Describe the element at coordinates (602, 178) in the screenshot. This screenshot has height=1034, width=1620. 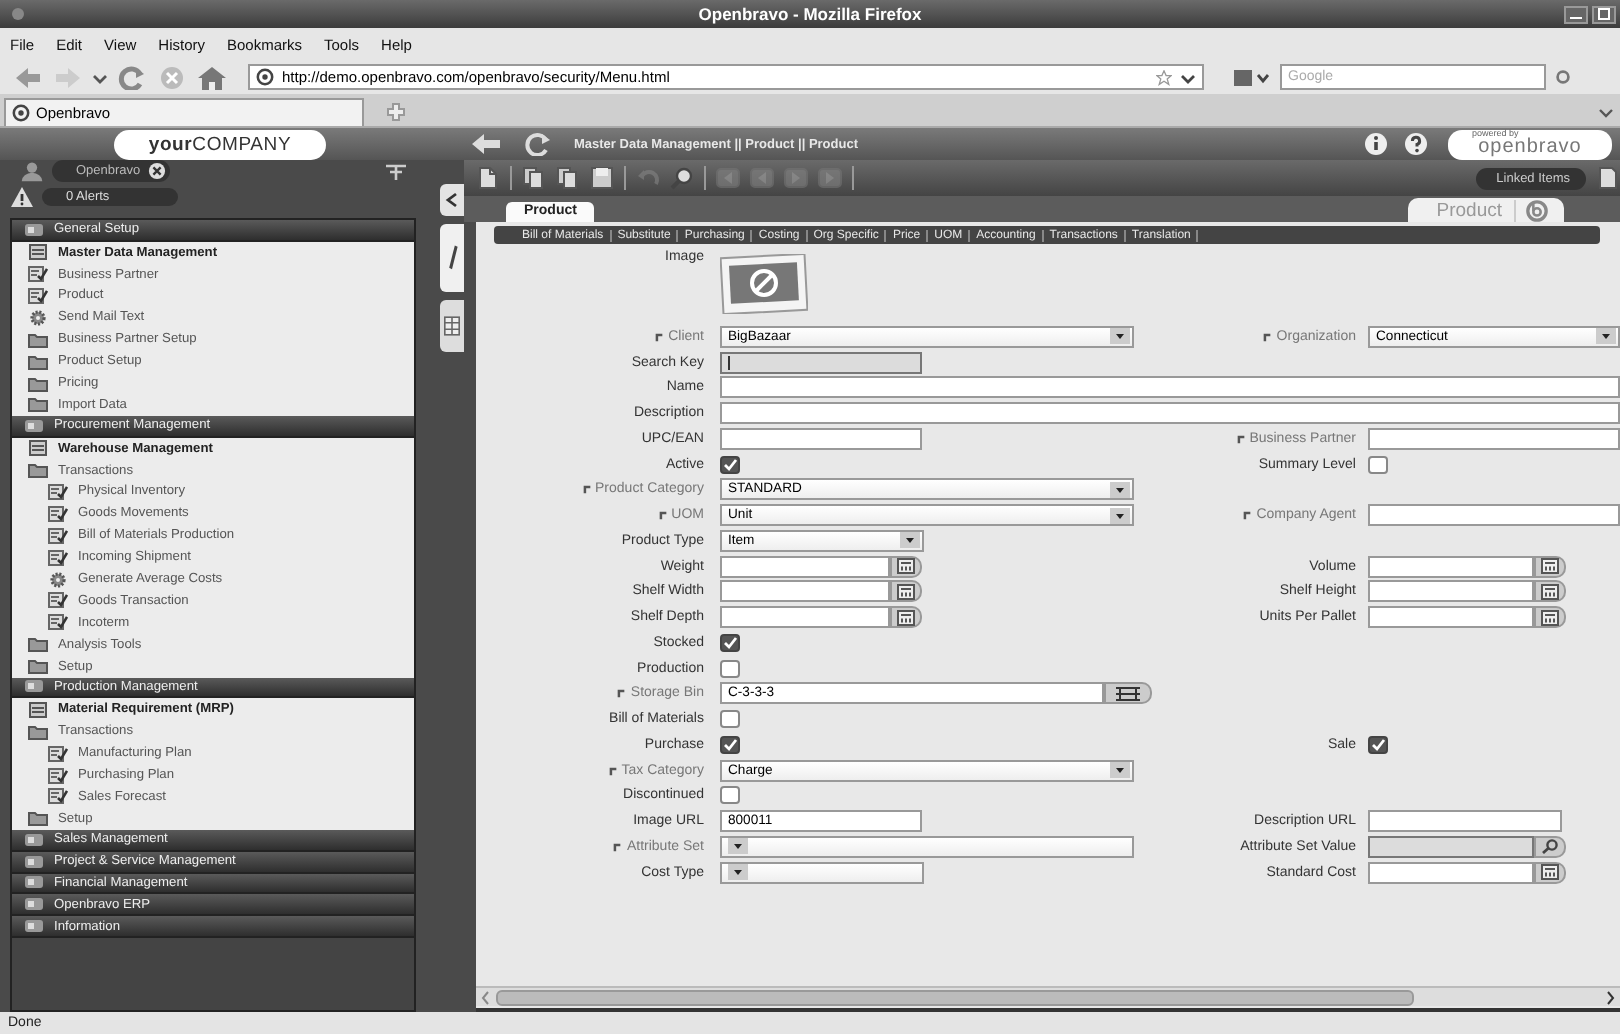
I see `save-icon` at that location.